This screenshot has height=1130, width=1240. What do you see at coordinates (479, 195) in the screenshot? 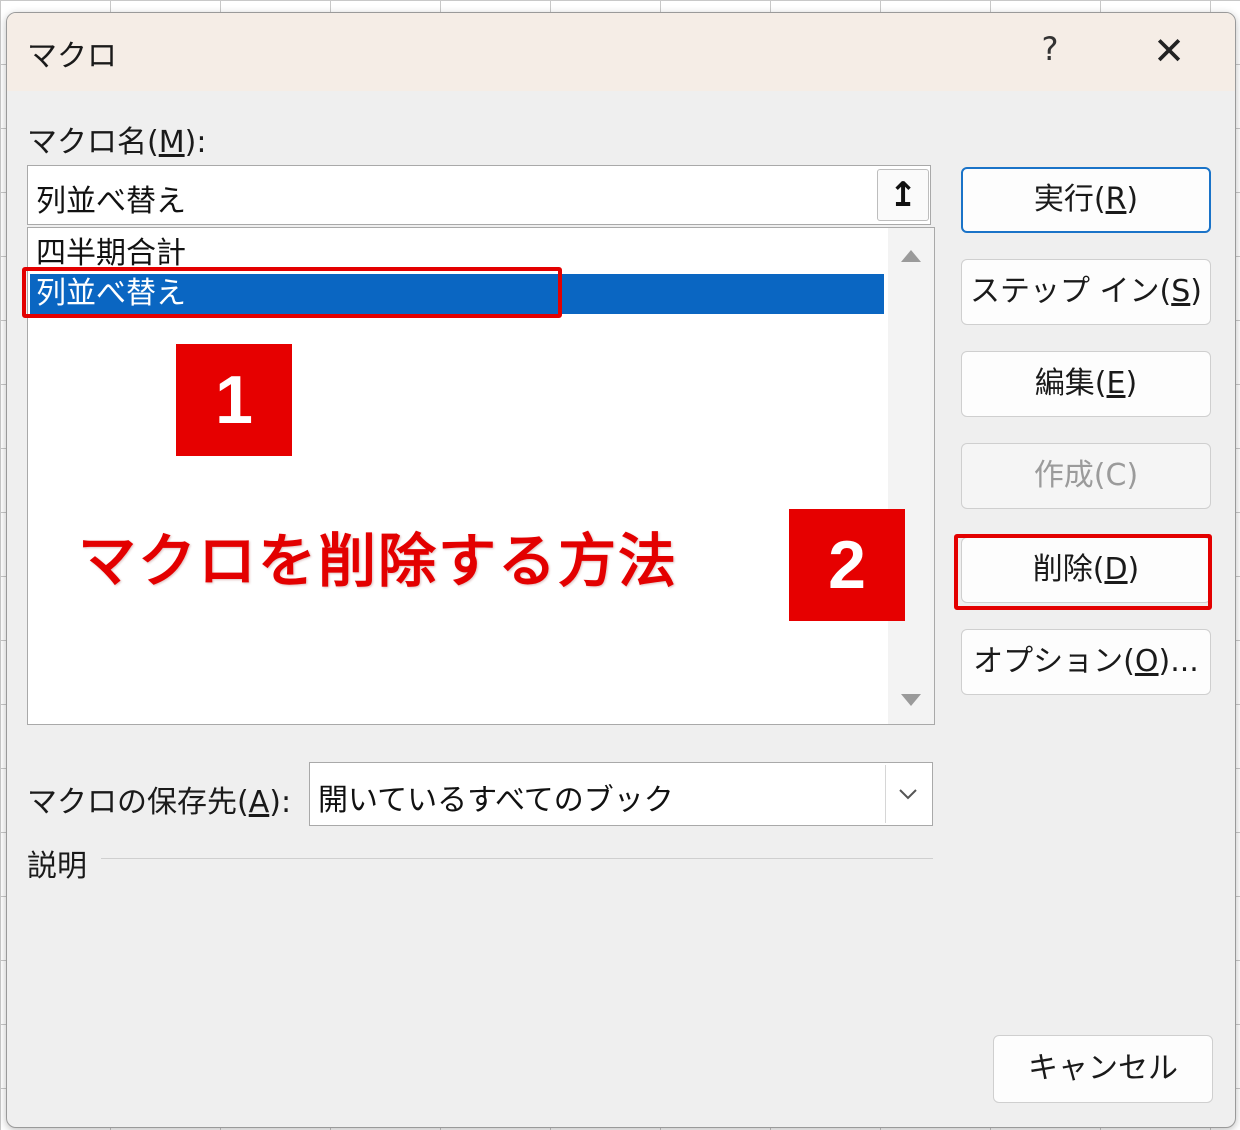
I see `macro-name-input: 列並べ替え ↥` at bounding box center [479, 195].